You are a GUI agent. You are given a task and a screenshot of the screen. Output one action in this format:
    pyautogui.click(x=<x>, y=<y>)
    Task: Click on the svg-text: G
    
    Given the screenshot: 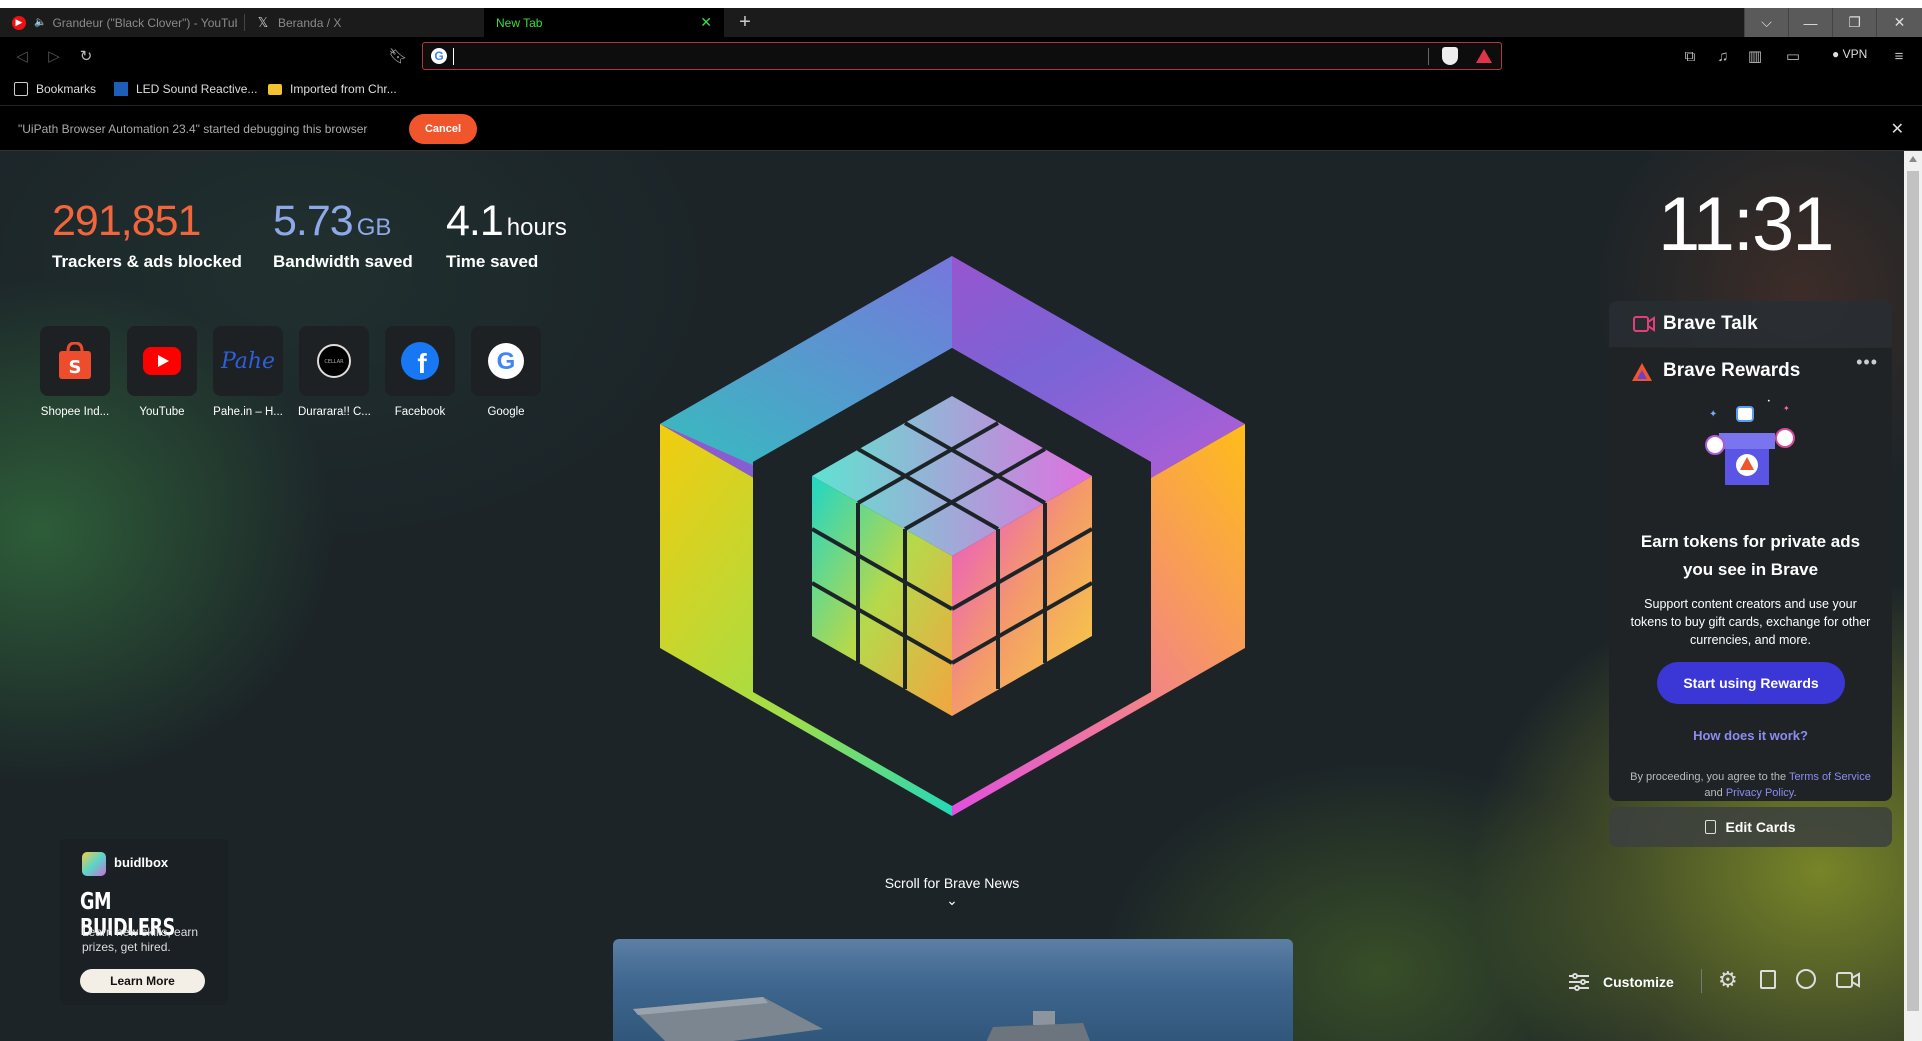 What is the action you would take?
    pyautogui.click(x=506, y=361)
    